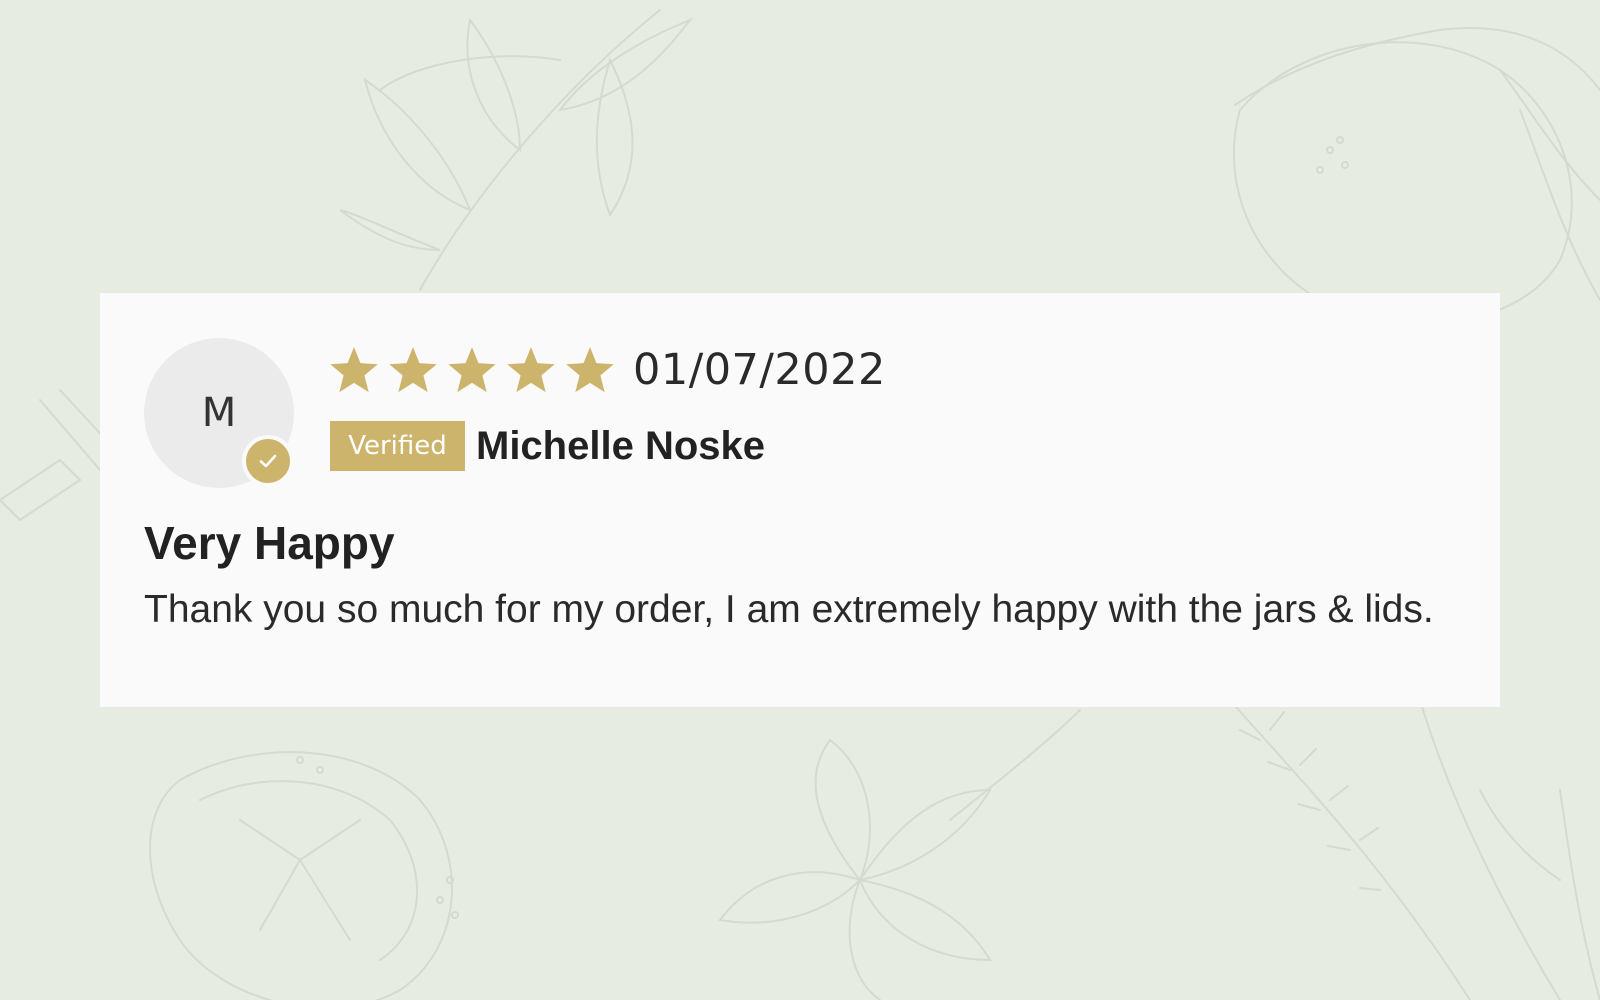 The image size is (1600, 1000). What do you see at coordinates (621, 446) in the screenshot?
I see `reviewer-name: Michelle Noske` at bounding box center [621, 446].